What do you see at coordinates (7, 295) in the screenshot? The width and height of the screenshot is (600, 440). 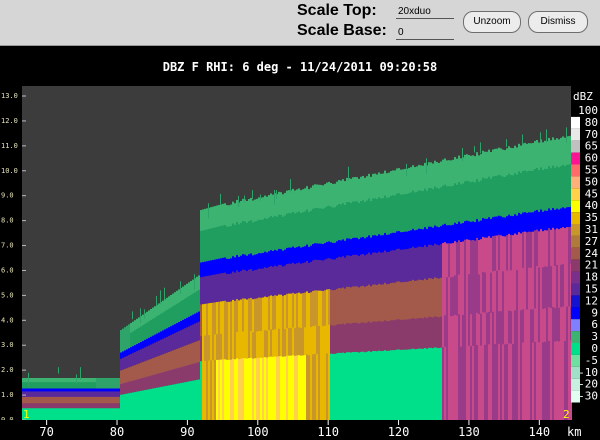 I see `y-tick-label: 5.0` at bounding box center [7, 295].